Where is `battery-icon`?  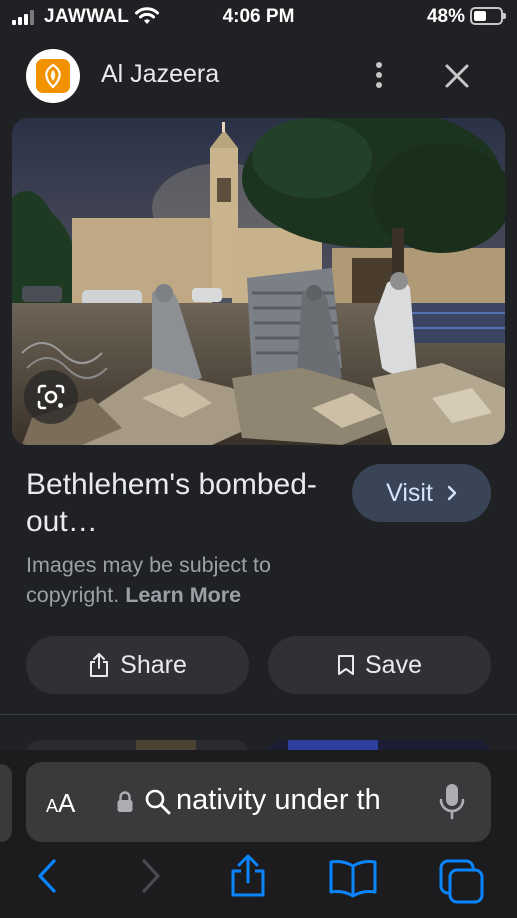
battery-icon is located at coordinates (488, 16).